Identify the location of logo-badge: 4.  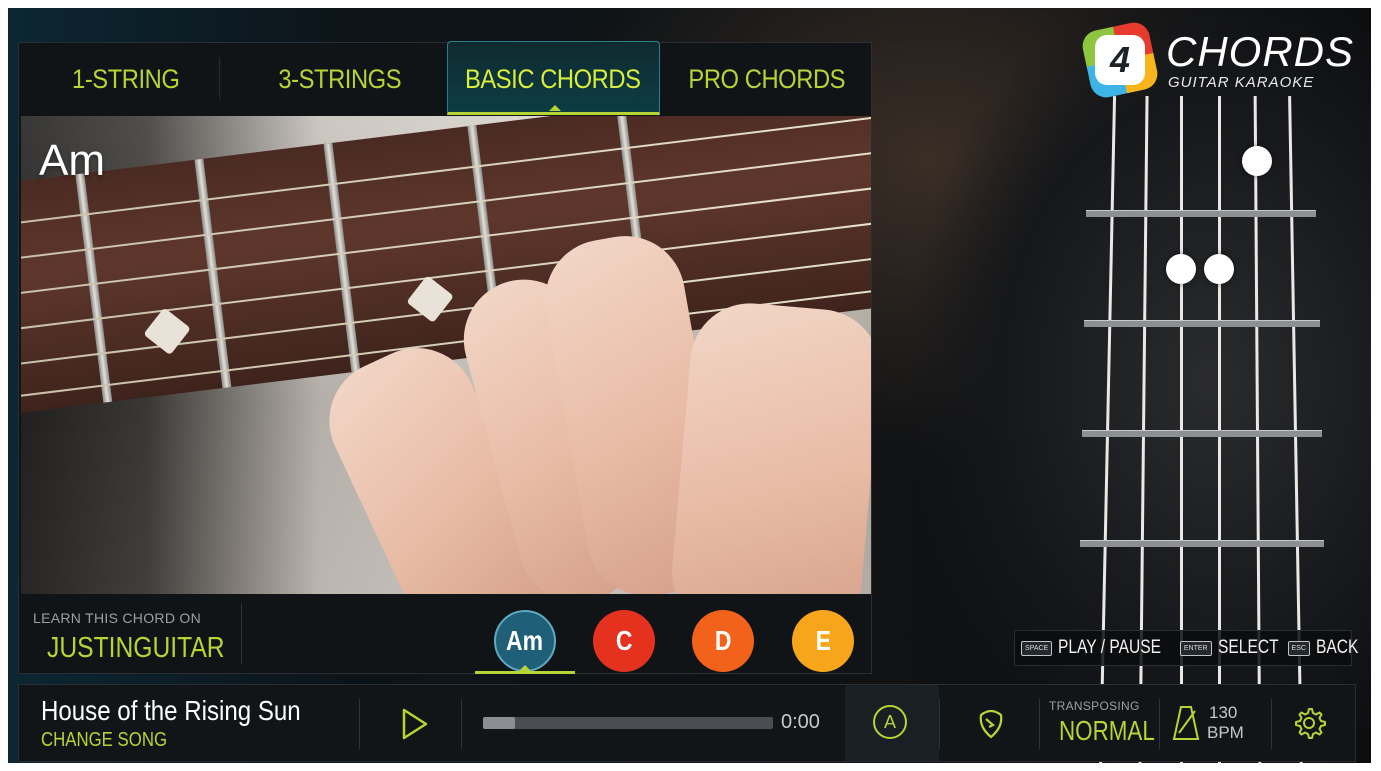
(1120, 60).